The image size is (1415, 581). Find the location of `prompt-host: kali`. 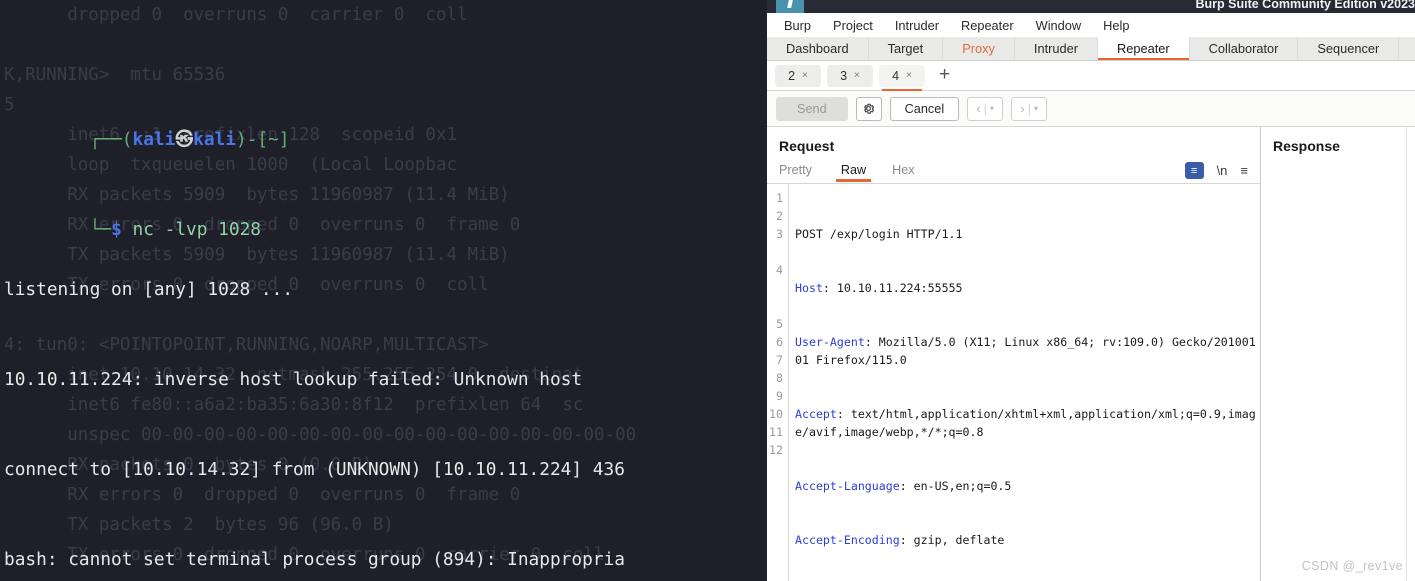

prompt-host: kali is located at coordinates (214, 139).